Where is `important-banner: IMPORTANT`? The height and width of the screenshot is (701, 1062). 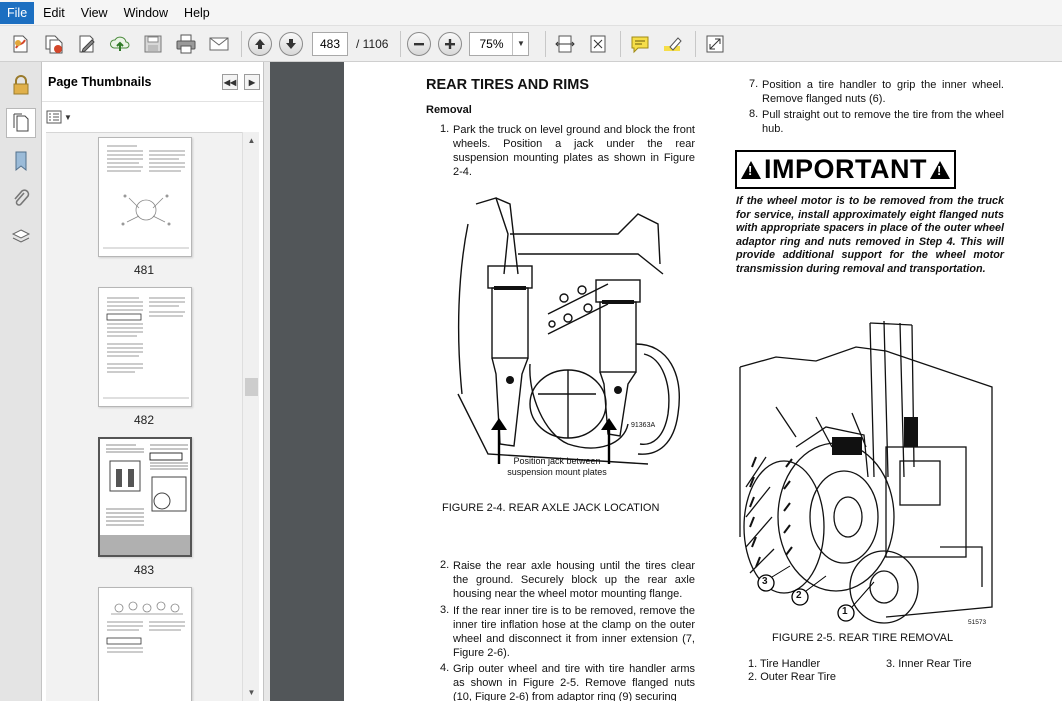 important-banner: IMPORTANT is located at coordinates (845, 169).